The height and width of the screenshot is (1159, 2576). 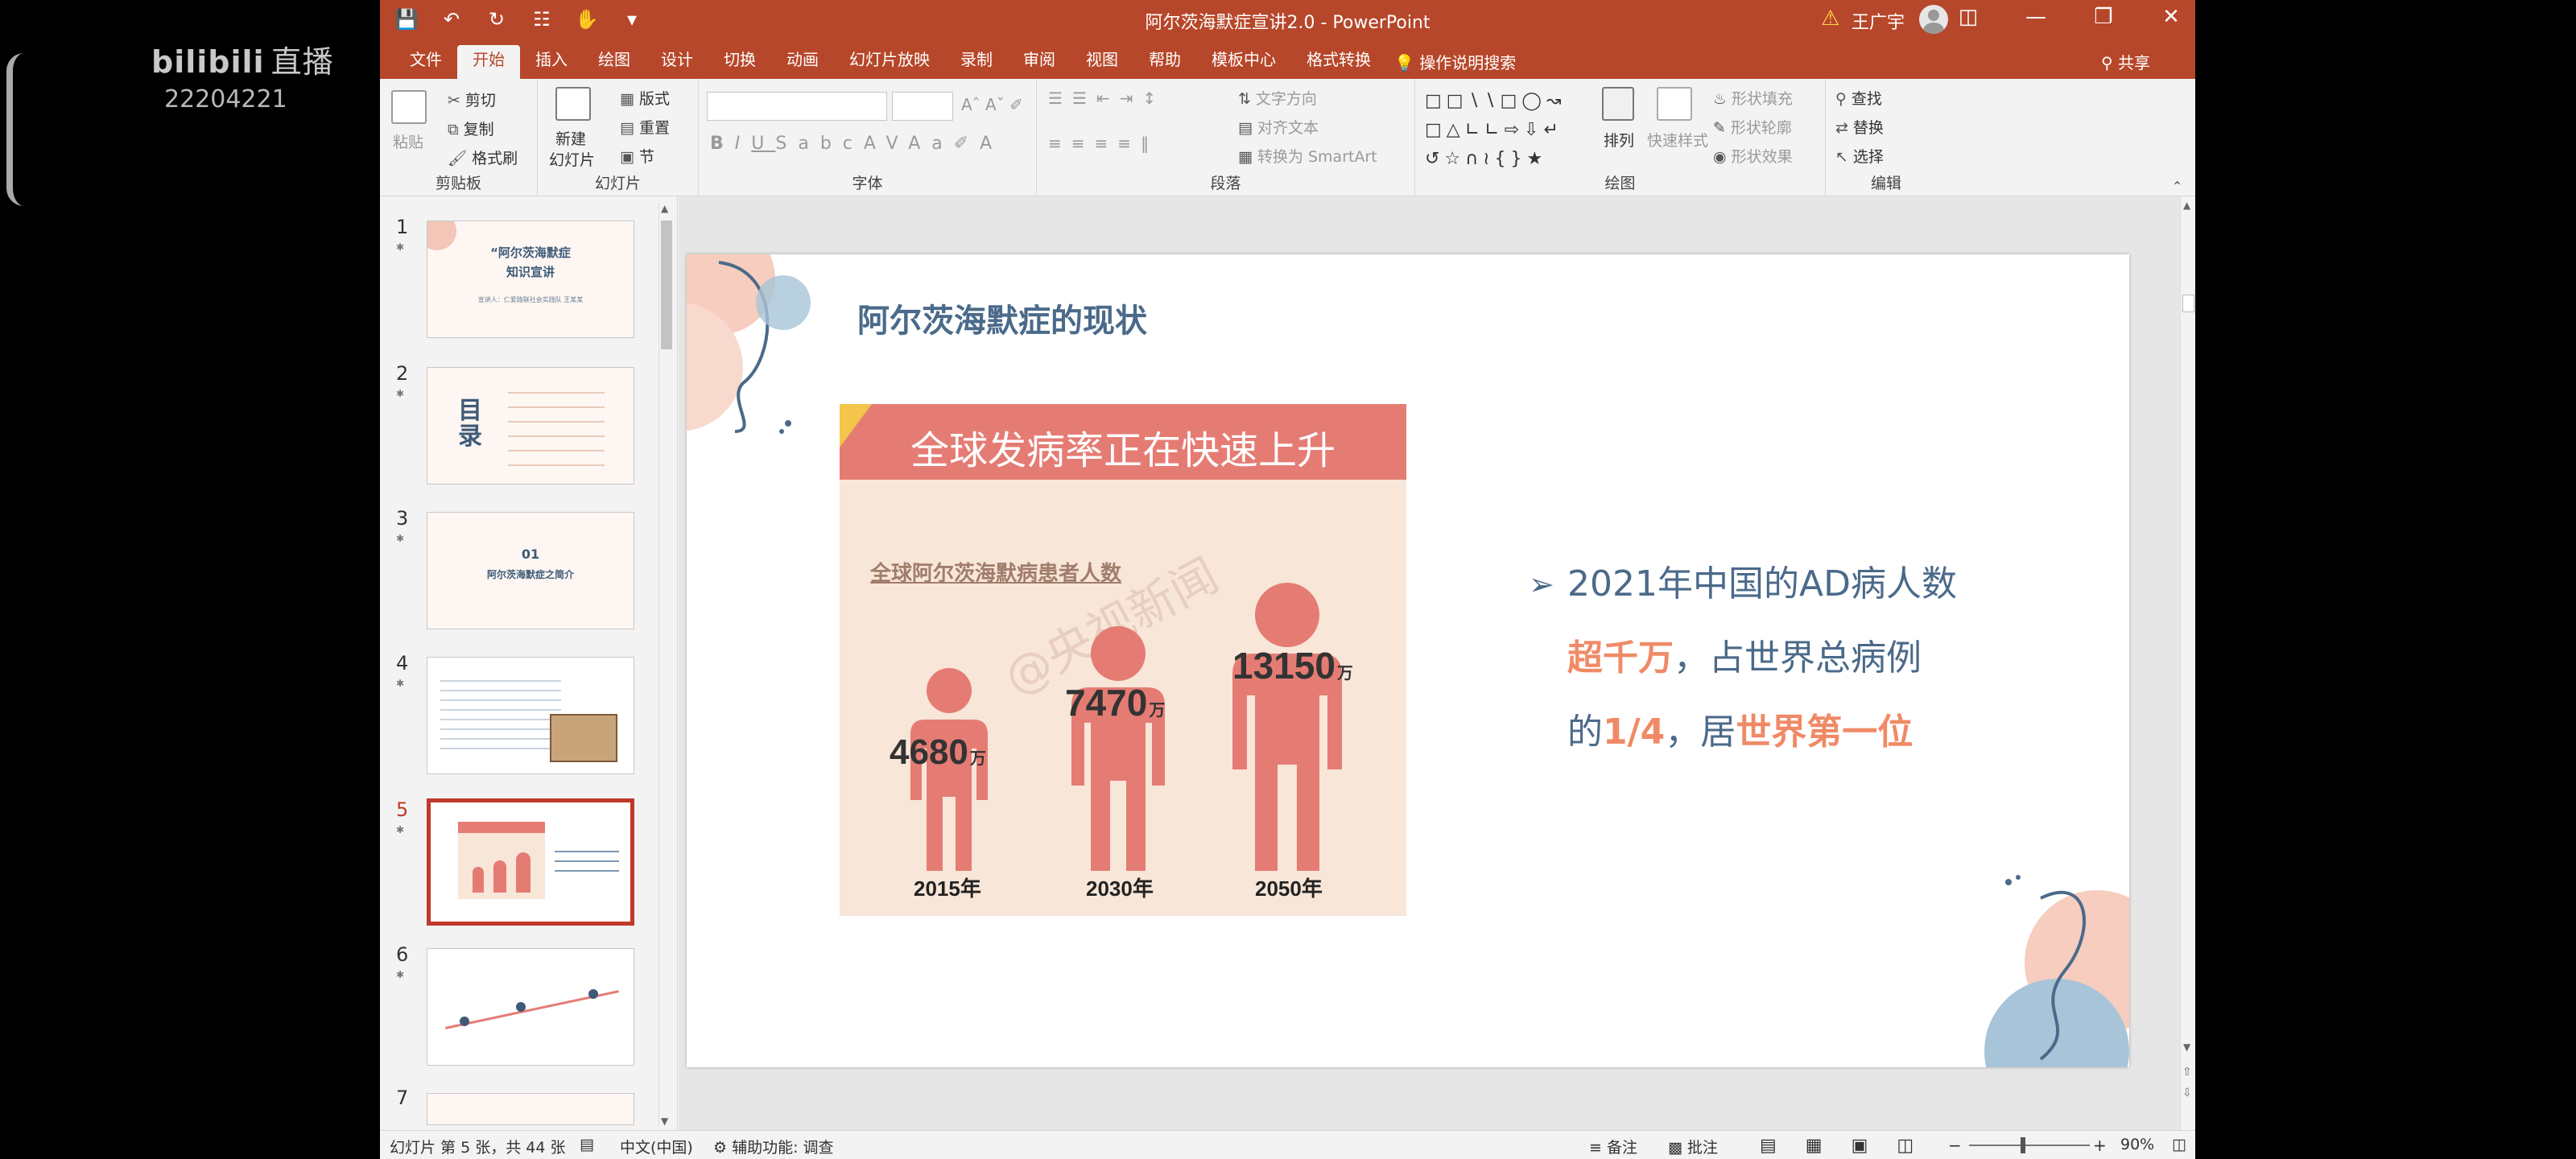 What do you see at coordinates (1866, 99) in the screenshot?
I see `find-label: 查找` at bounding box center [1866, 99].